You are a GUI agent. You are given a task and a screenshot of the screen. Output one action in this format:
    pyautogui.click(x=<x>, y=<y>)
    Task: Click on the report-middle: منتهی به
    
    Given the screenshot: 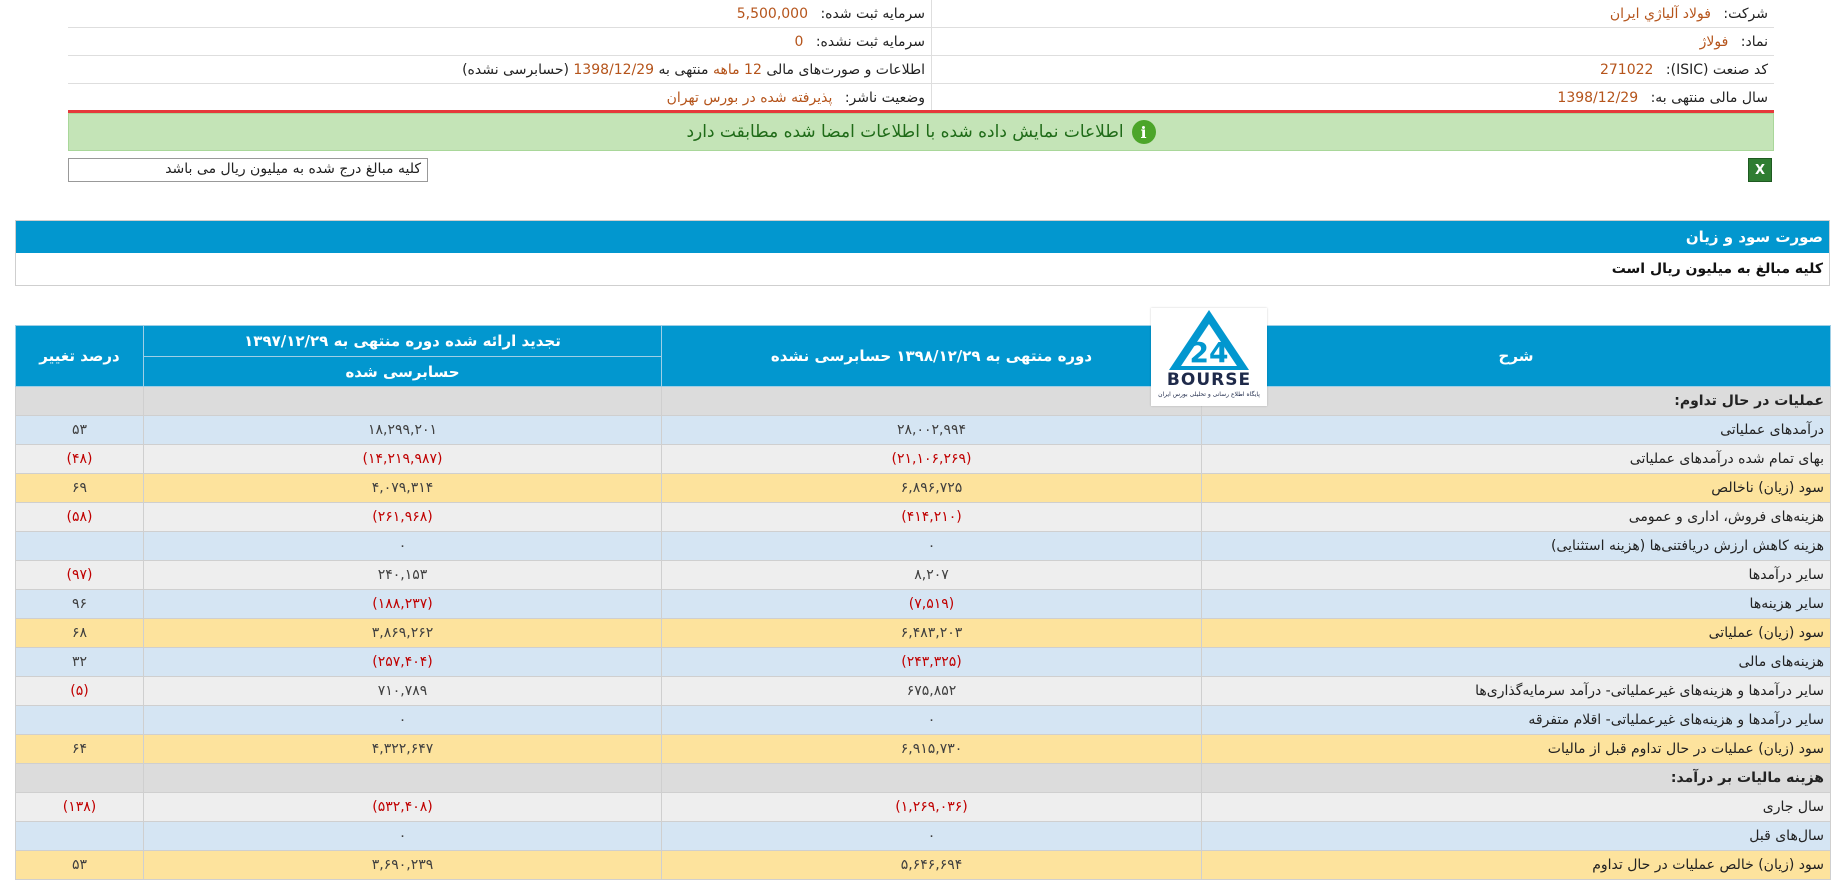 What is the action you would take?
    pyautogui.click(x=683, y=69)
    